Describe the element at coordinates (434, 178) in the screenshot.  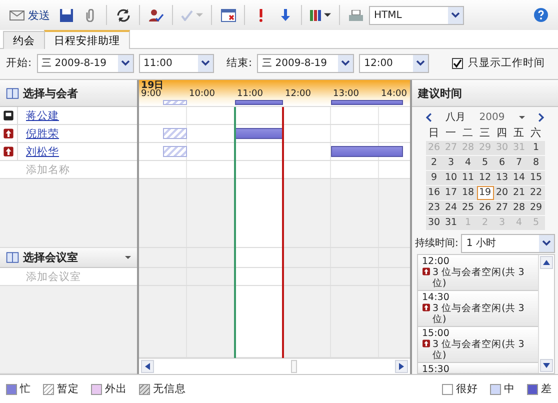
I see `calendar-day: 9` at that location.